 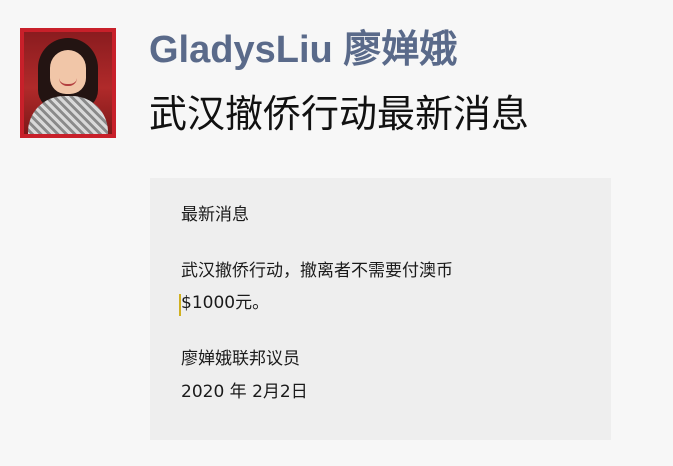 I want to click on avatar-body, so click(x=68, y=115).